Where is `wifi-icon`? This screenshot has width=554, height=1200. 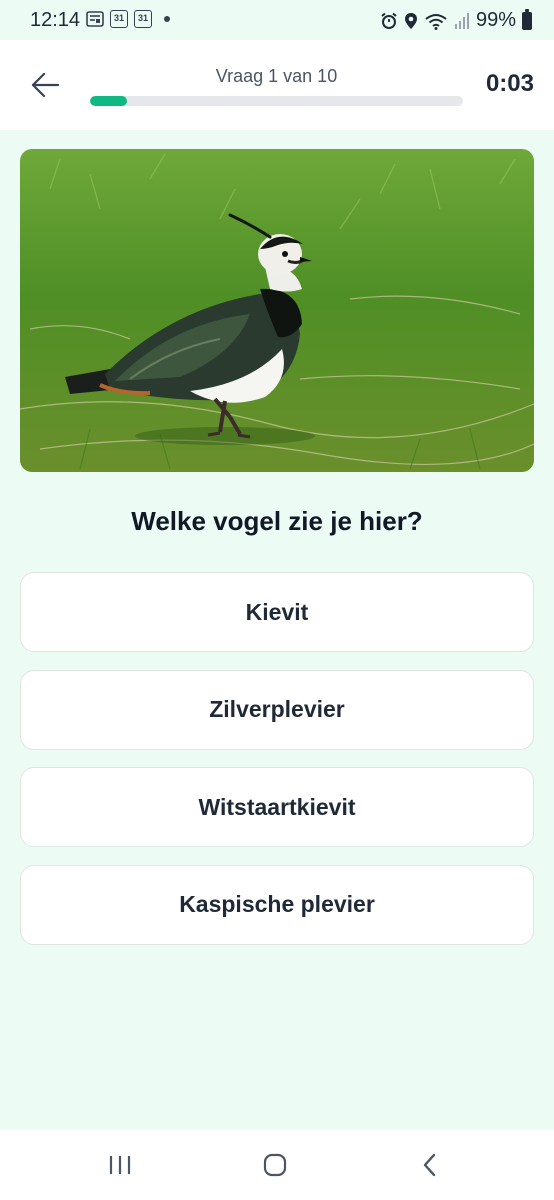
wifi-icon is located at coordinates (436, 21).